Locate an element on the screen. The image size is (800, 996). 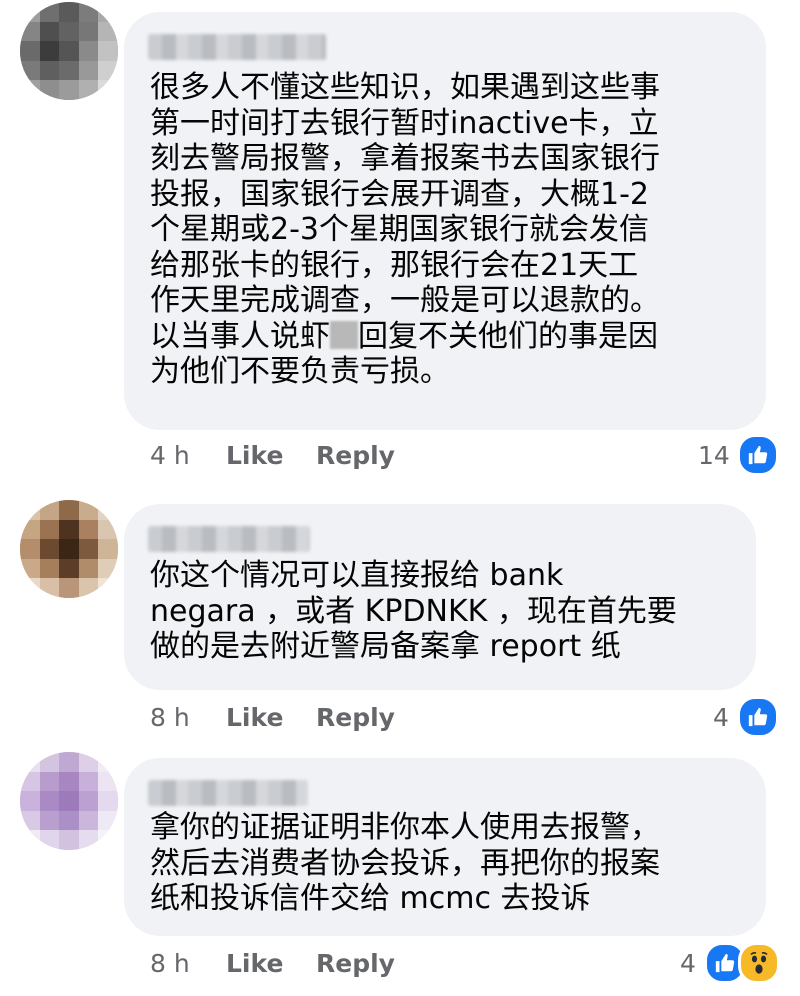
reaction-count: 14 is located at coordinates (714, 456).